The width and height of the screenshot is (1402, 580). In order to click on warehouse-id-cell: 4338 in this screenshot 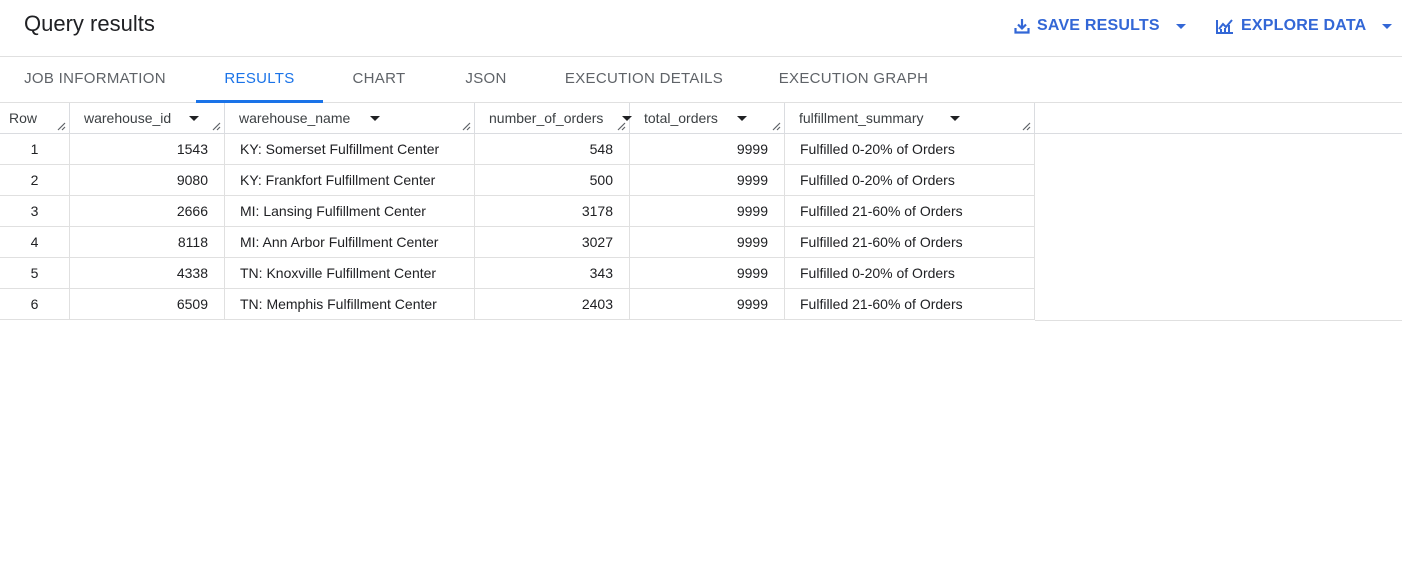, I will do `click(147, 273)`.